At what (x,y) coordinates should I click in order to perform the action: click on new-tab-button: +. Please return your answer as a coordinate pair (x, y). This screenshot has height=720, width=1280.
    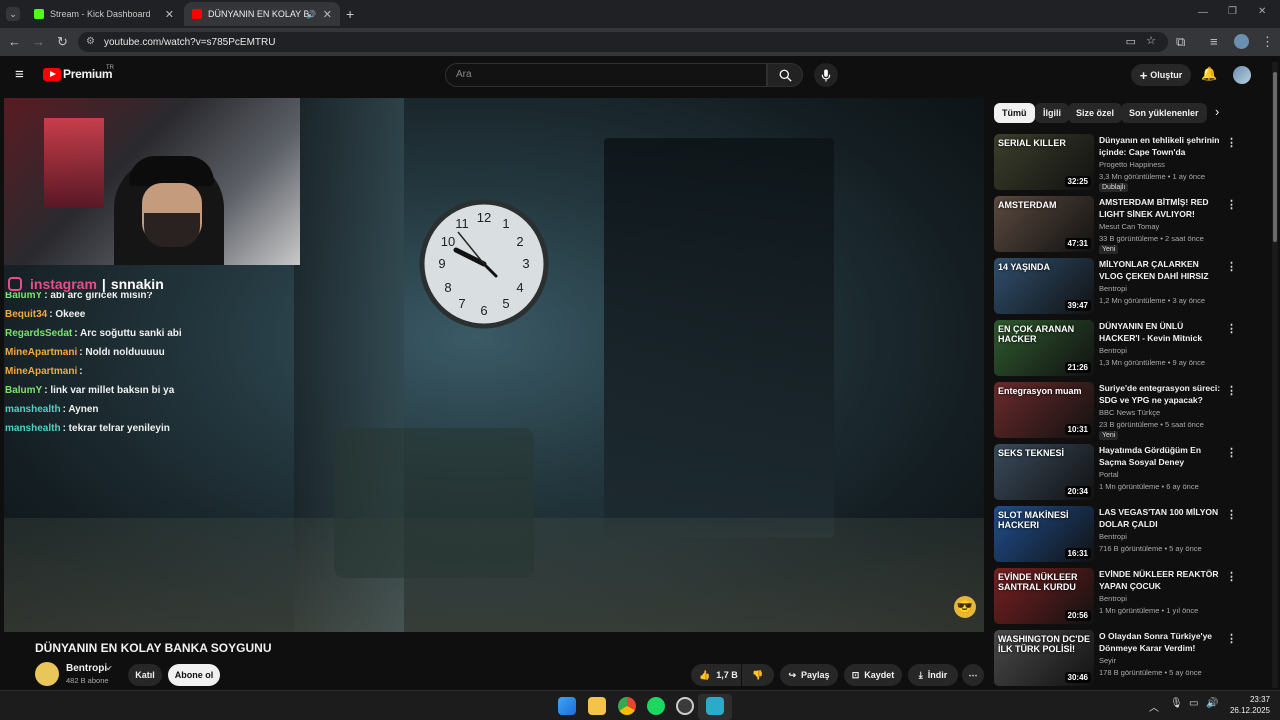
    Looking at the image, I should click on (350, 14).